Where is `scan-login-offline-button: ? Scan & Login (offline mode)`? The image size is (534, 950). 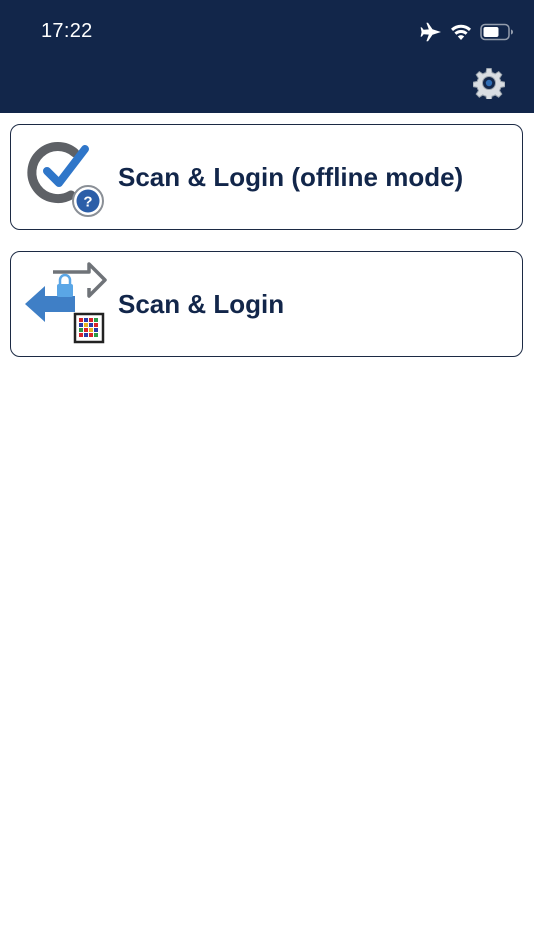 scan-login-offline-button: ? Scan & Login (offline mode) is located at coordinates (266, 177).